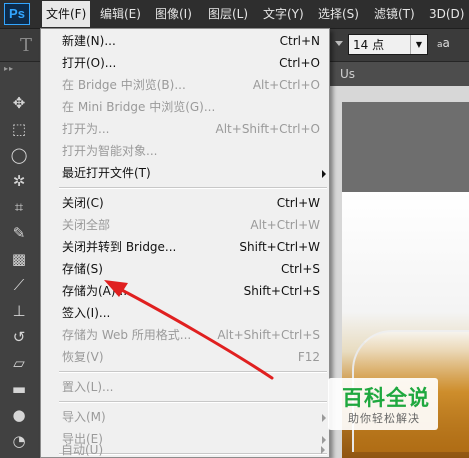 The height and width of the screenshot is (458, 469). What do you see at coordinates (173, 14) in the screenshot?
I see `menu-image: 图像(I)` at bounding box center [173, 14].